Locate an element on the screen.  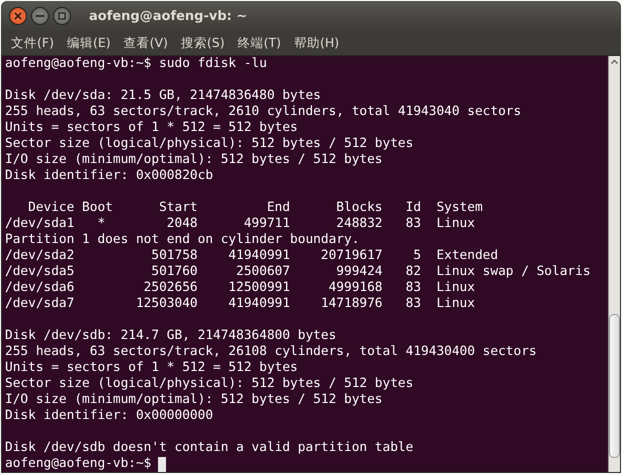
terminal-line: 255 heads, 63 sectors/track, 26108 cylinders, total 419430400 sectors is located at coordinates (271, 352).